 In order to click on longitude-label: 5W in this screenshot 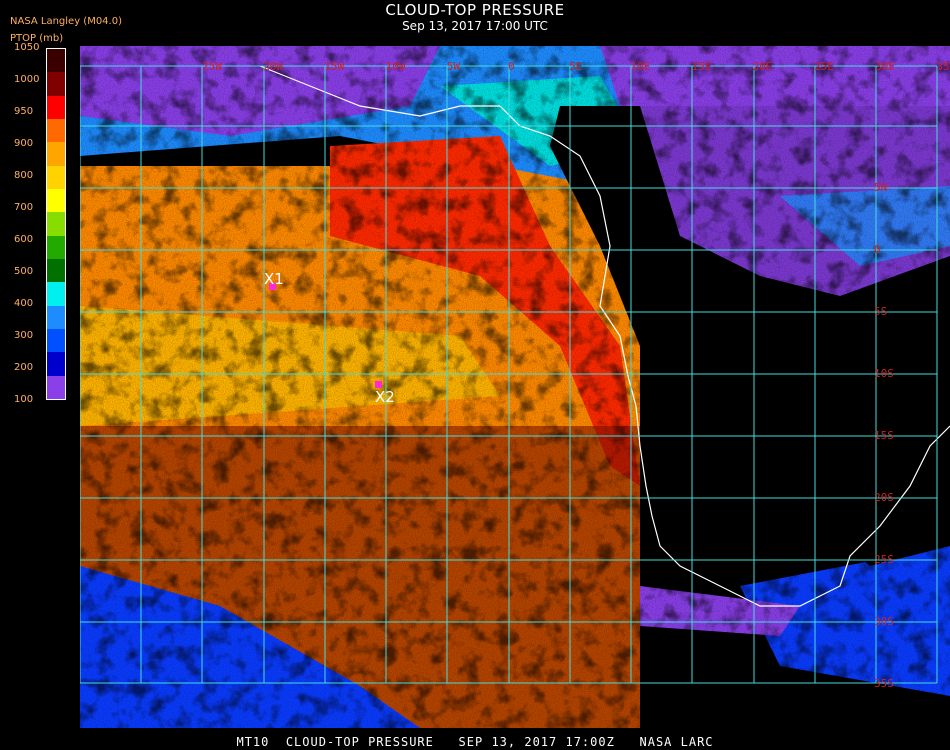, I will do `click(454, 66)`.